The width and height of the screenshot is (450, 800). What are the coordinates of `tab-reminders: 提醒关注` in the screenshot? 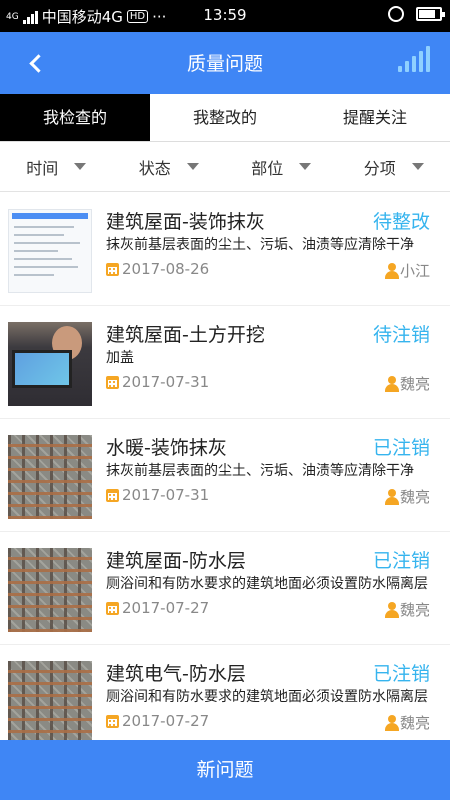 It's located at (375, 117).